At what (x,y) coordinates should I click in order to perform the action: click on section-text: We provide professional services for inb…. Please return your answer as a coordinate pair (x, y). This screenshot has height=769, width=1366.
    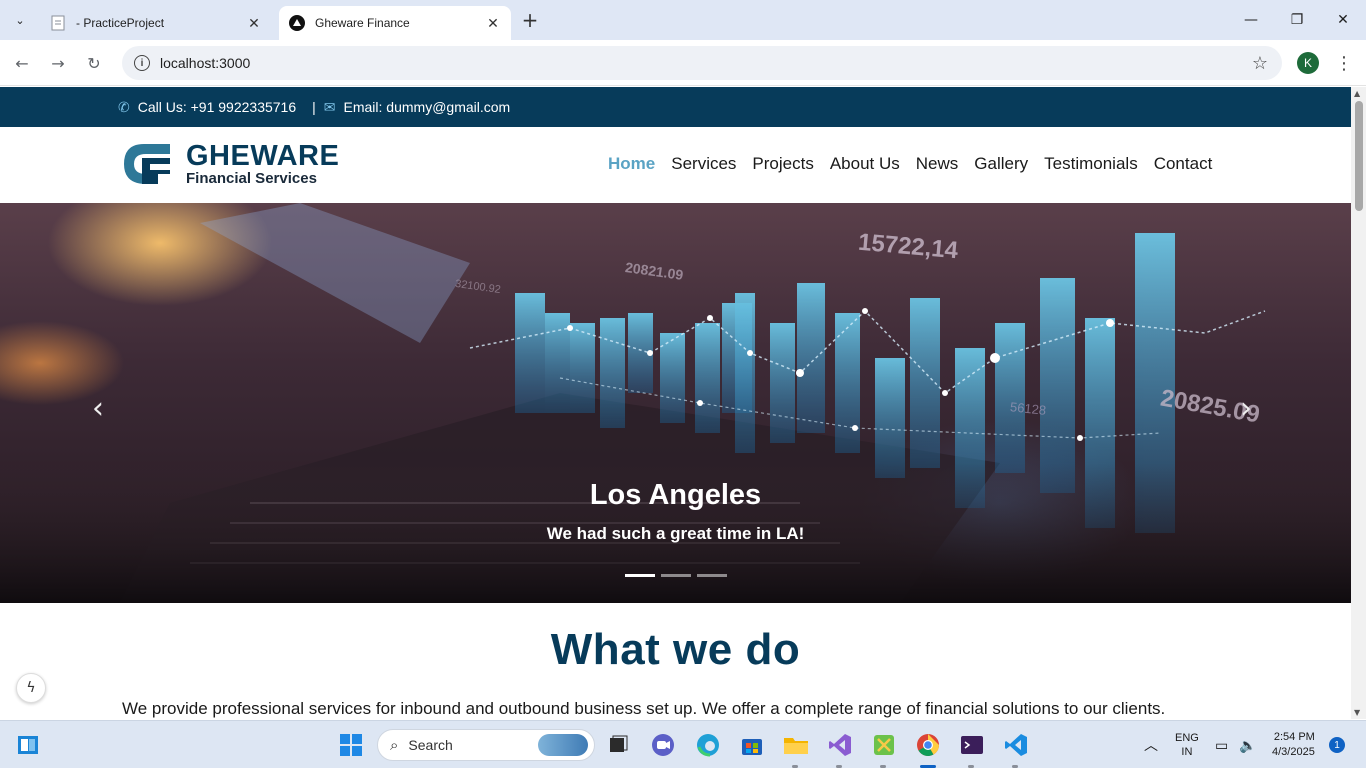
    Looking at the image, I should click on (644, 708).